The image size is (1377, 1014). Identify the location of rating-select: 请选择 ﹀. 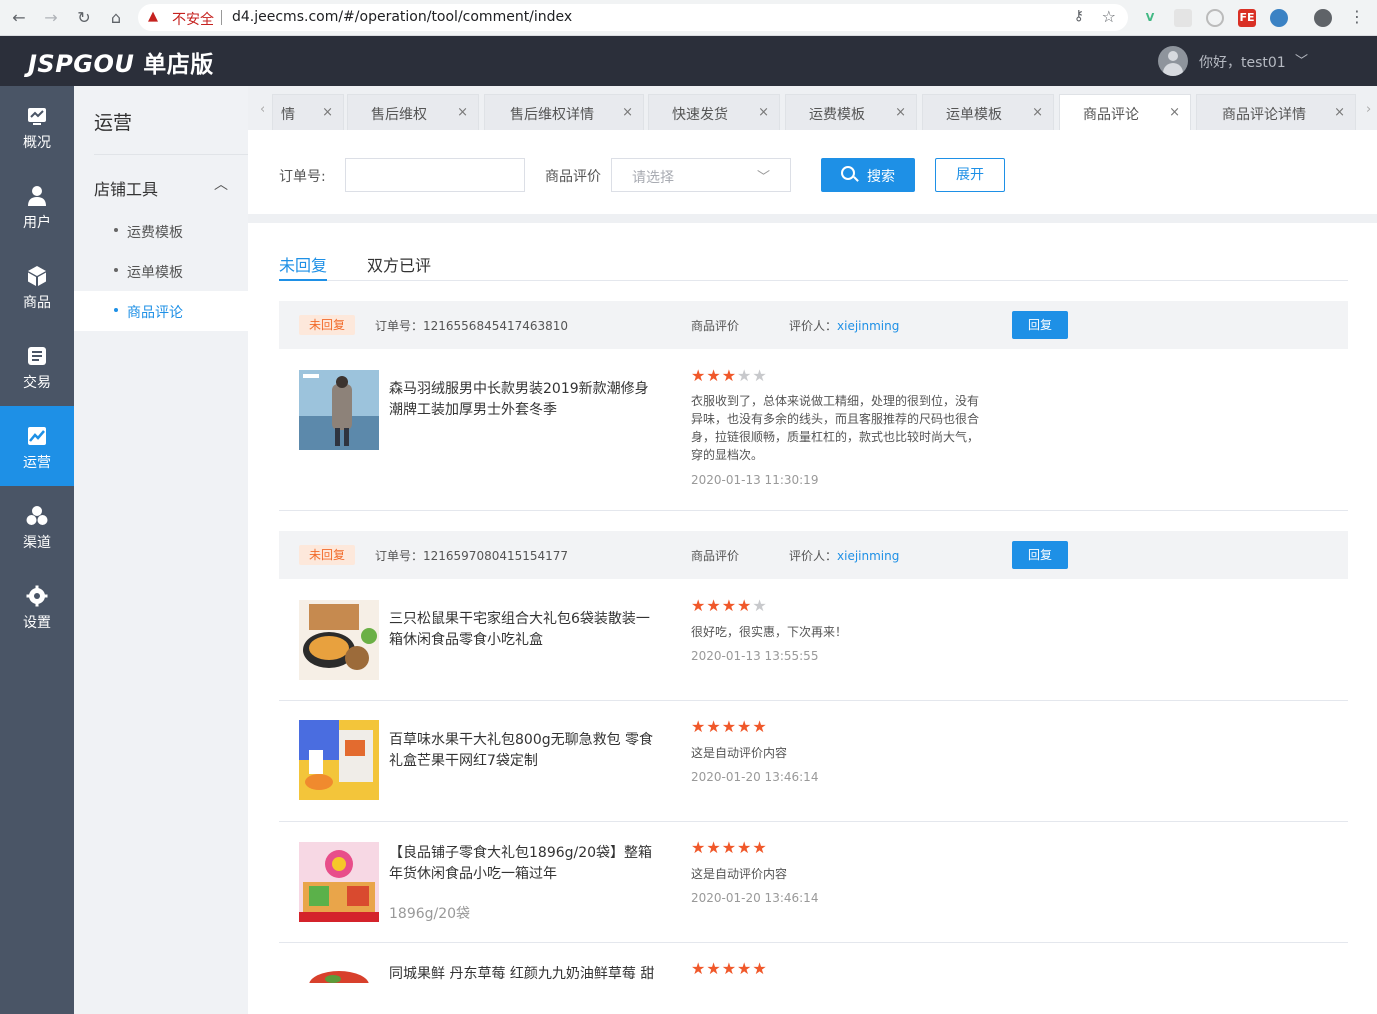
(701, 175).